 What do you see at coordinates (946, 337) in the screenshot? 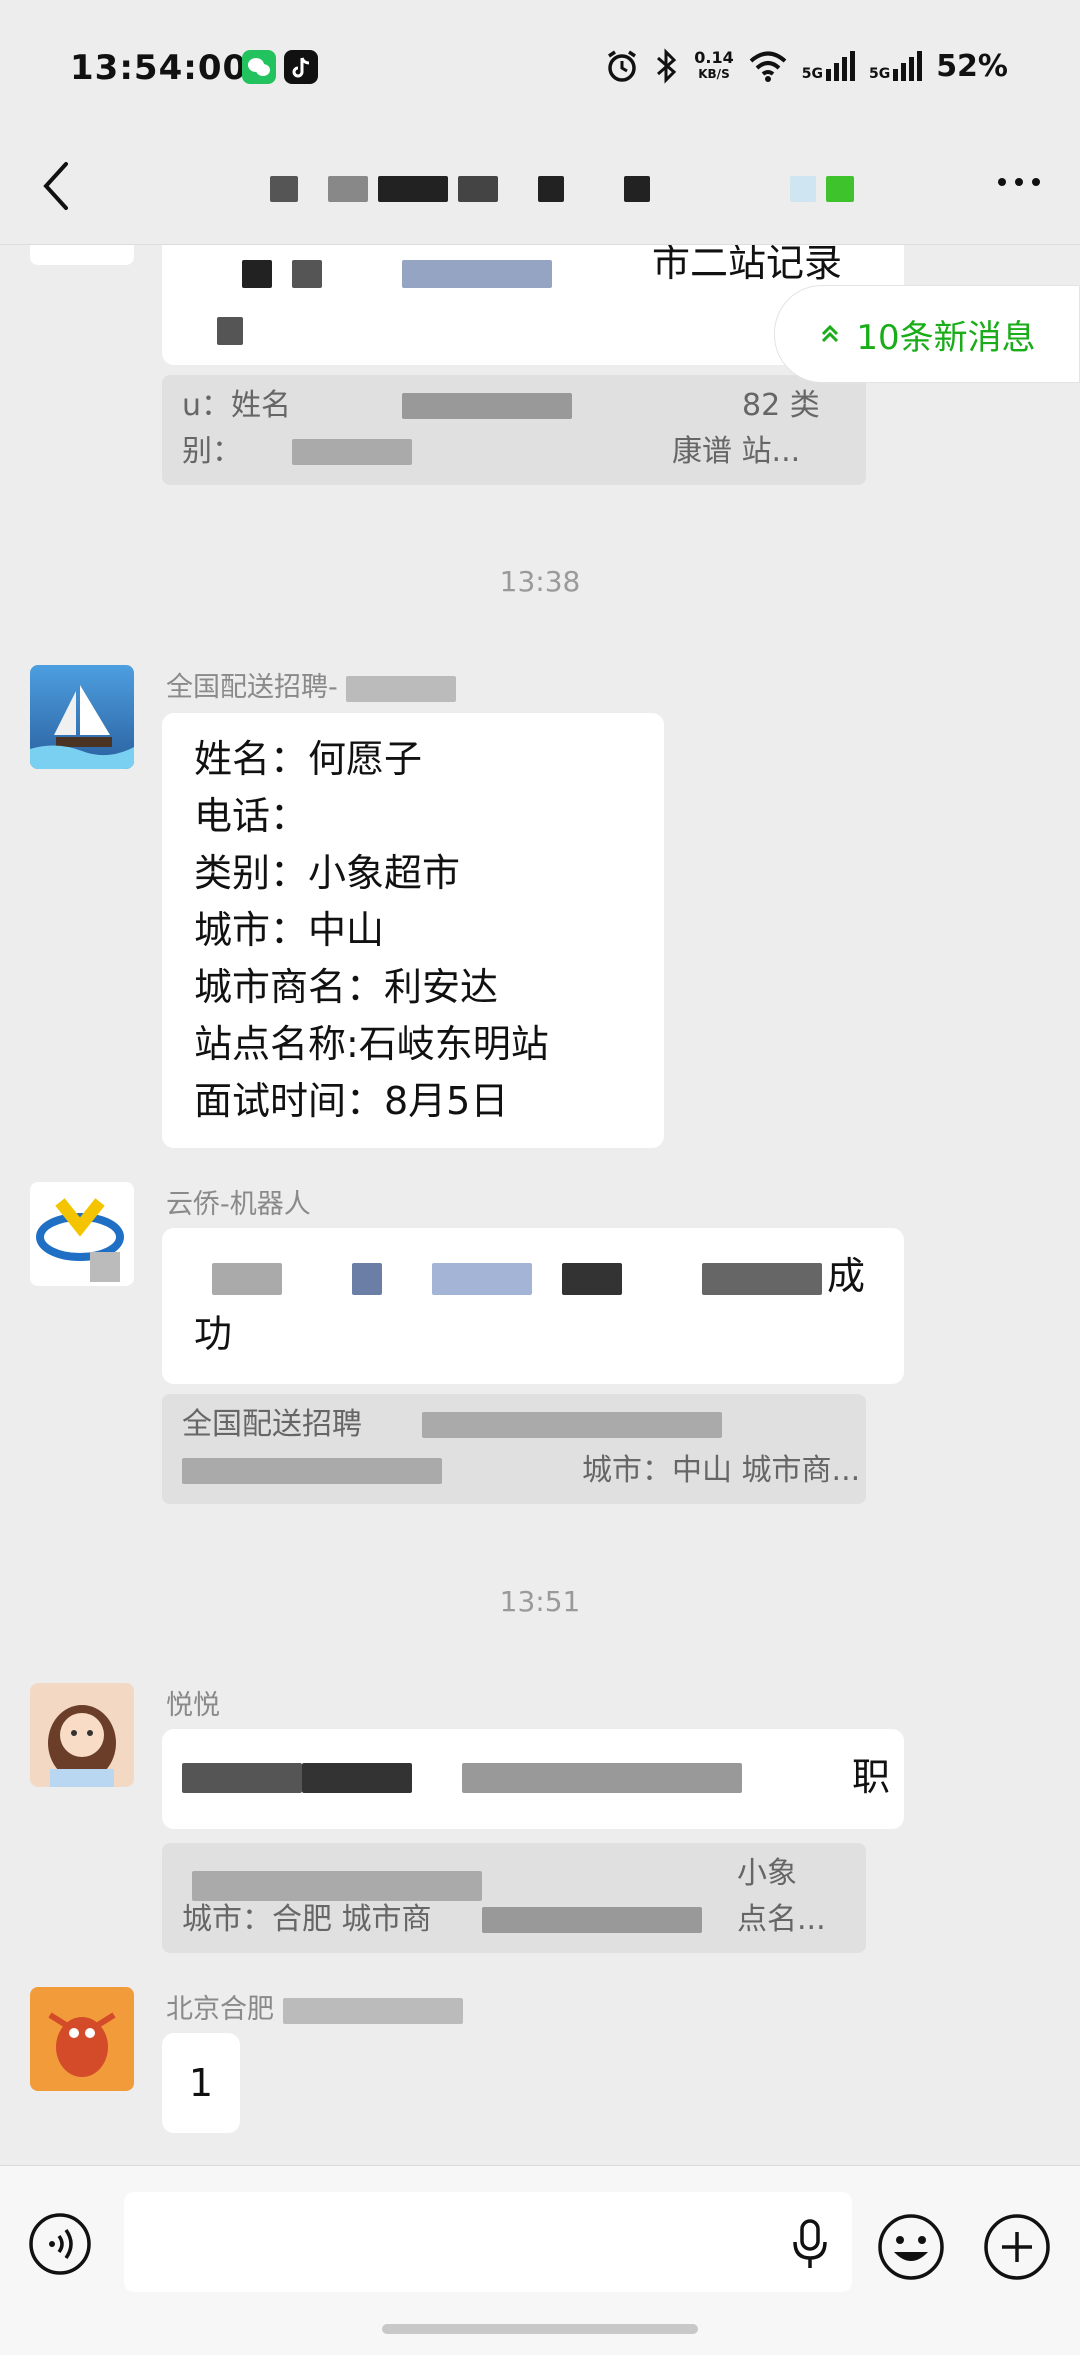
I see `new-messages-label: 10条新消息` at bounding box center [946, 337].